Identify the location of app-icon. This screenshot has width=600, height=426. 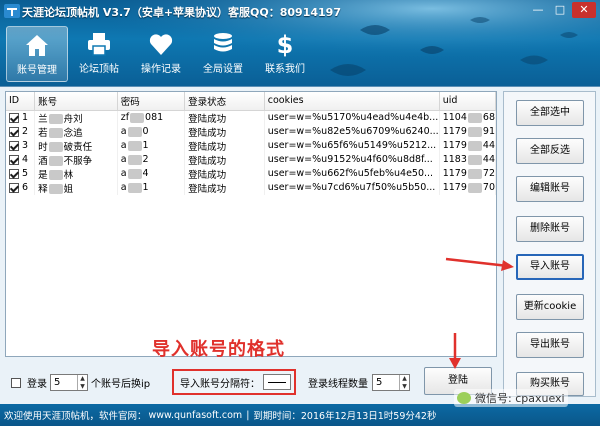
(12, 11).